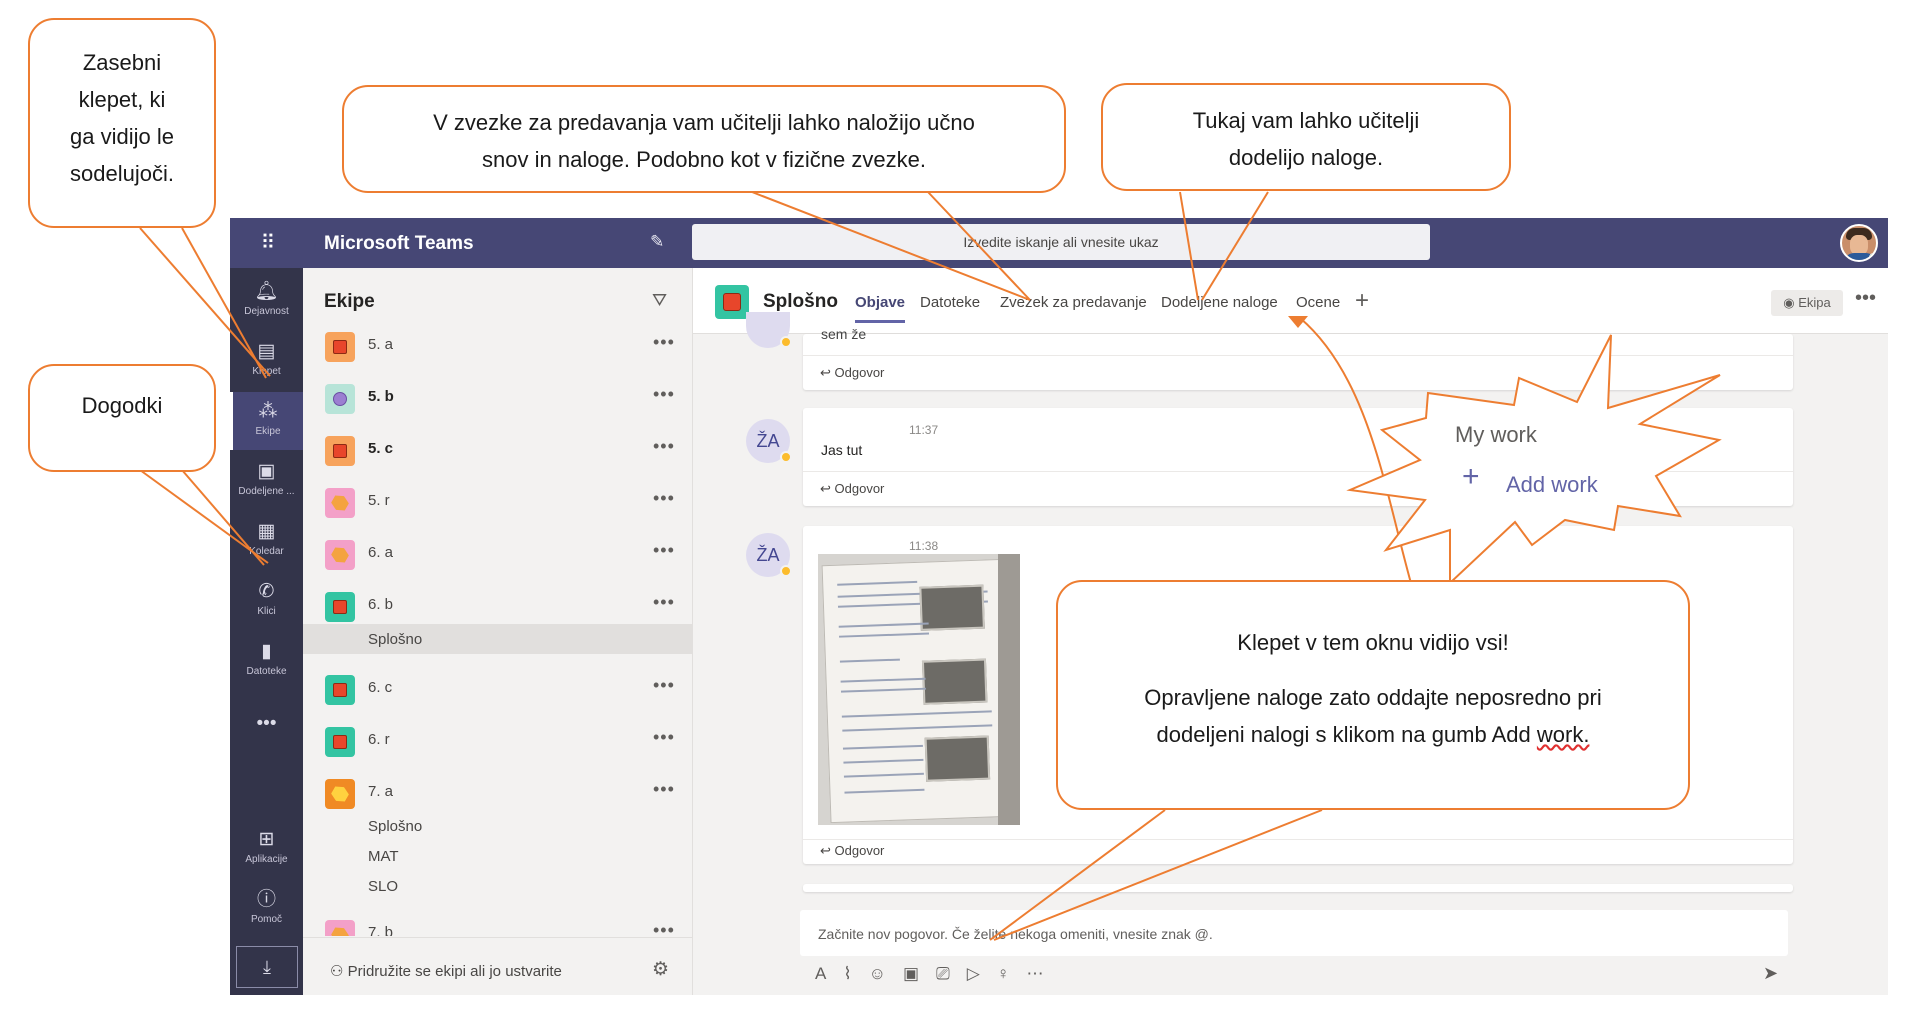 The height and width of the screenshot is (1015, 1920). I want to click on callout-text: dodelijo naloge., so click(1306, 157).